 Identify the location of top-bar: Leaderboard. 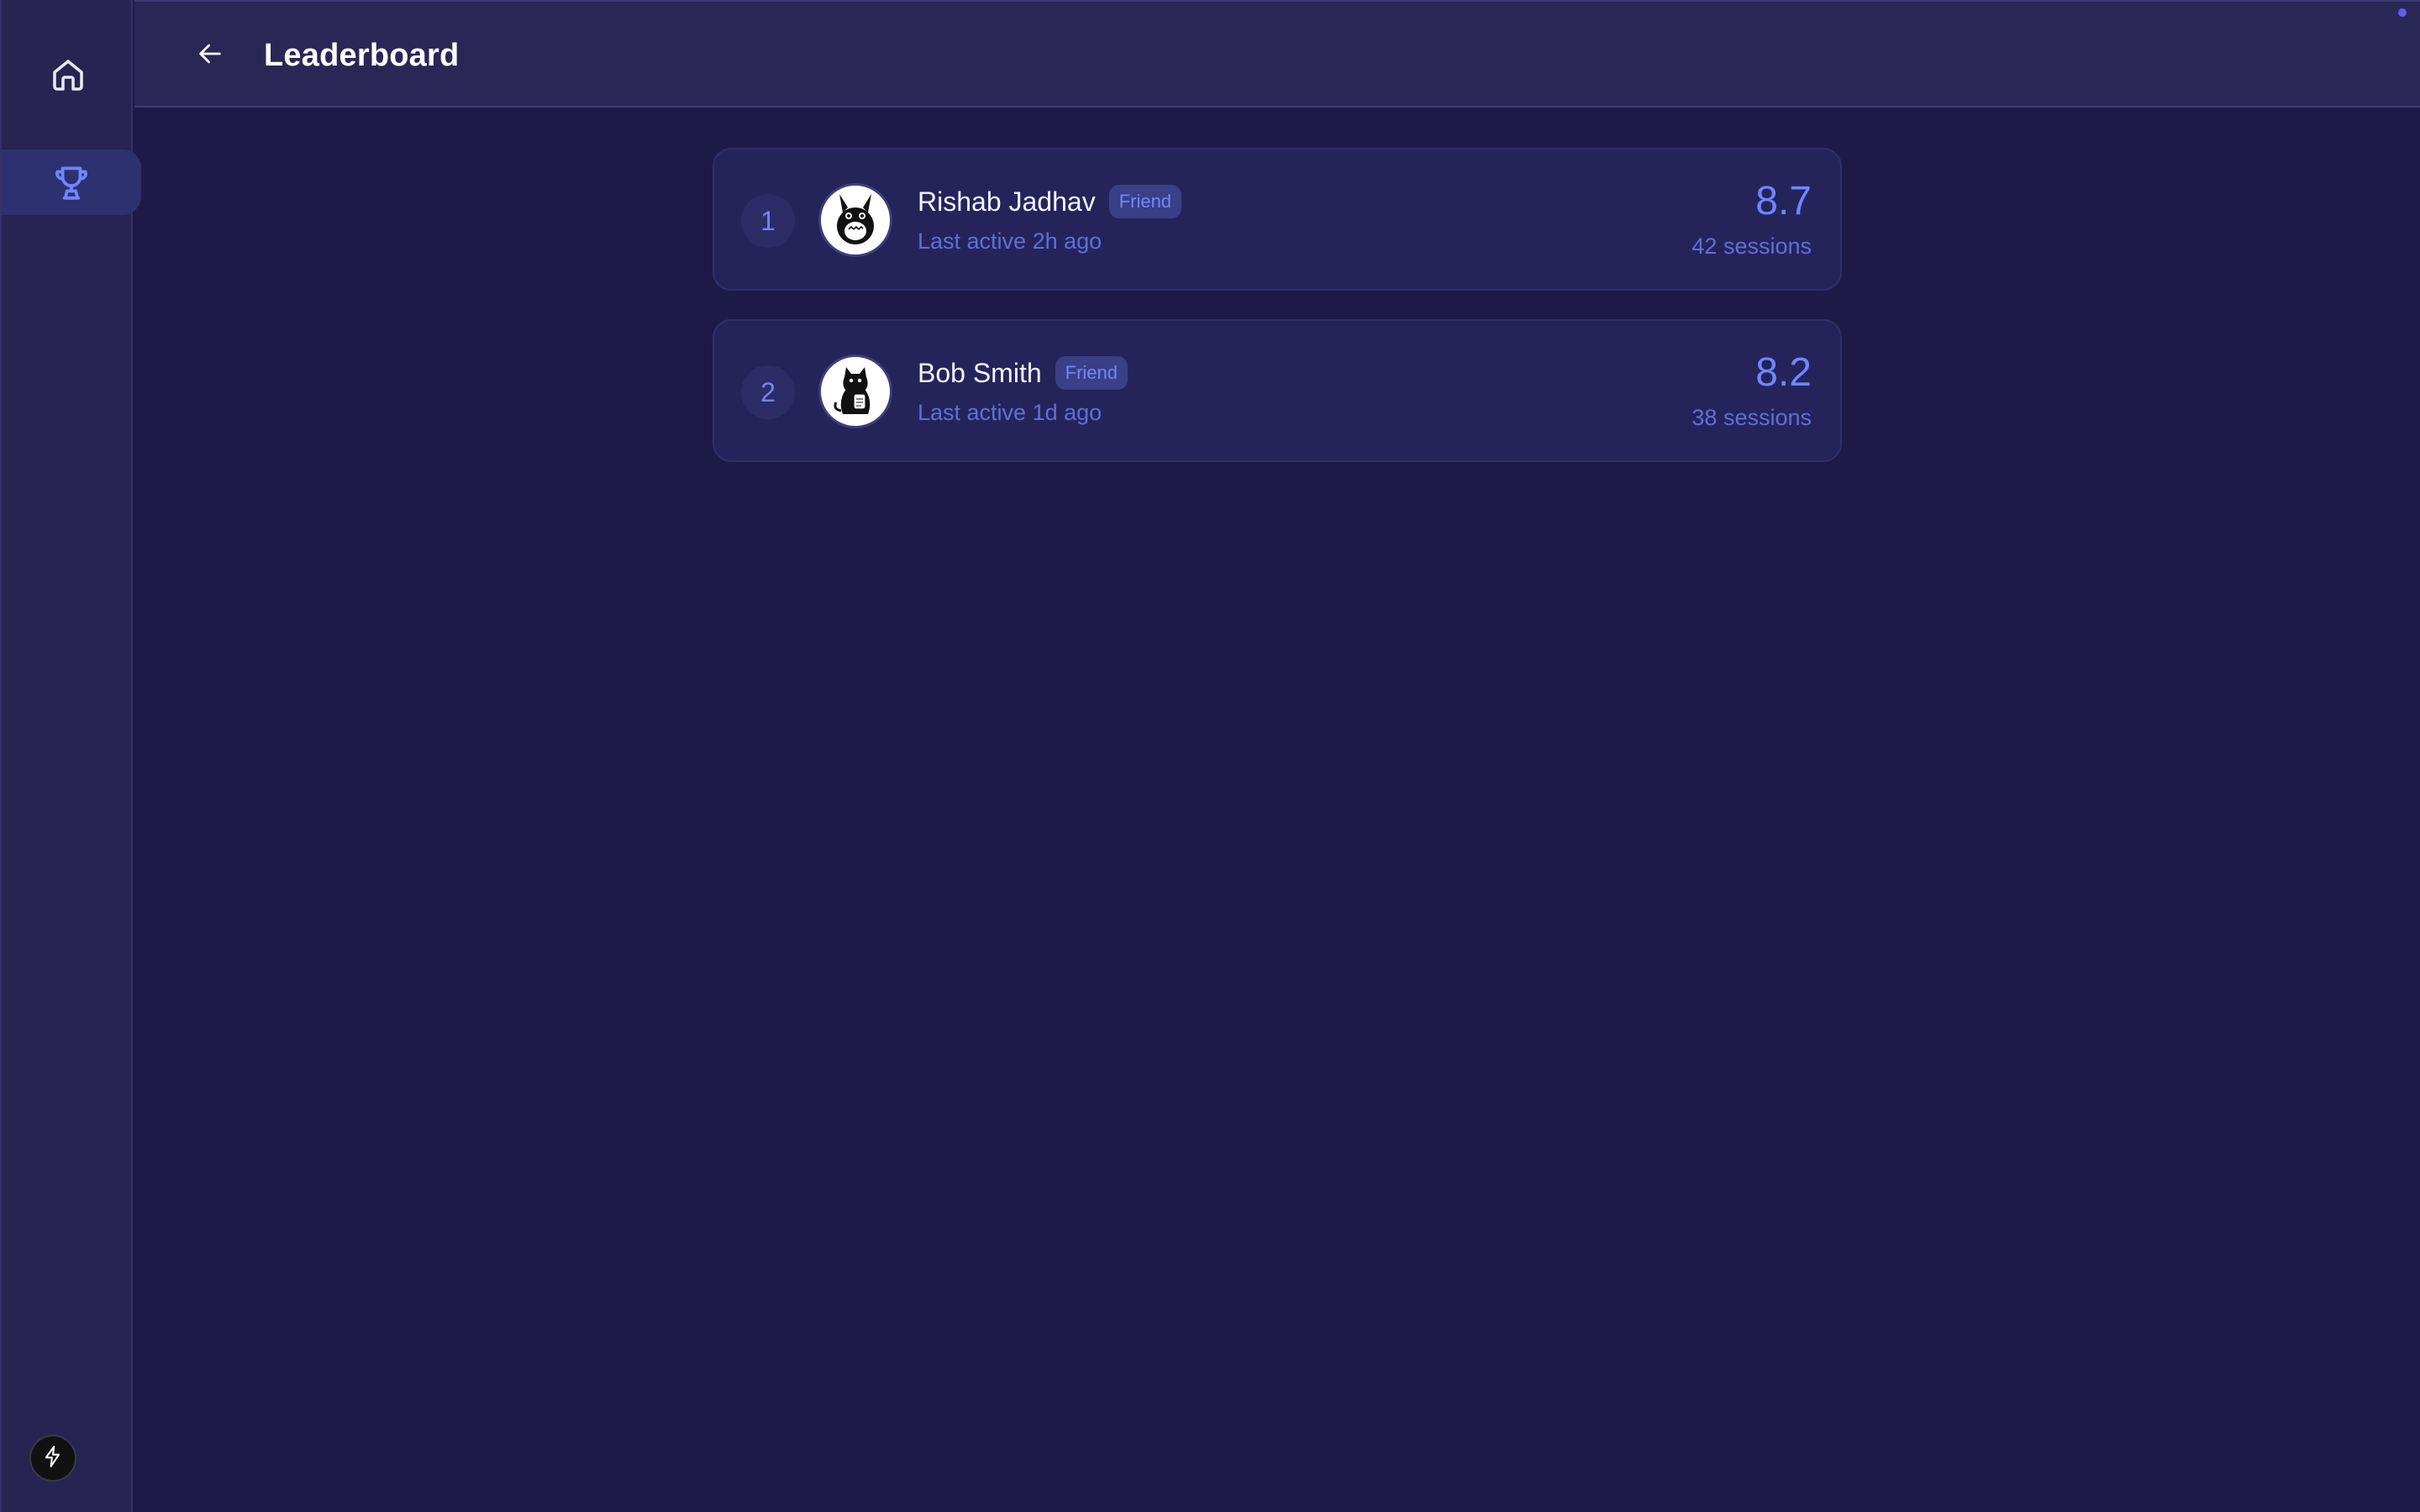
(1277, 54).